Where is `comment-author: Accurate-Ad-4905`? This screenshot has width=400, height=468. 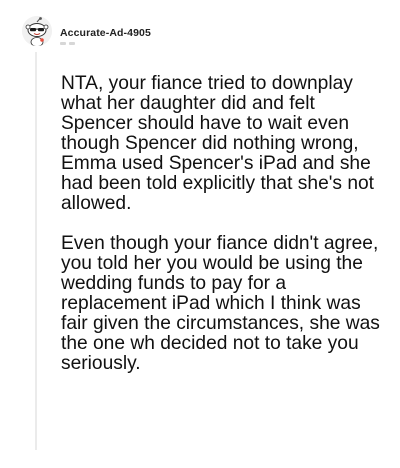
comment-author: Accurate-Ad-4905 is located at coordinates (105, 33).